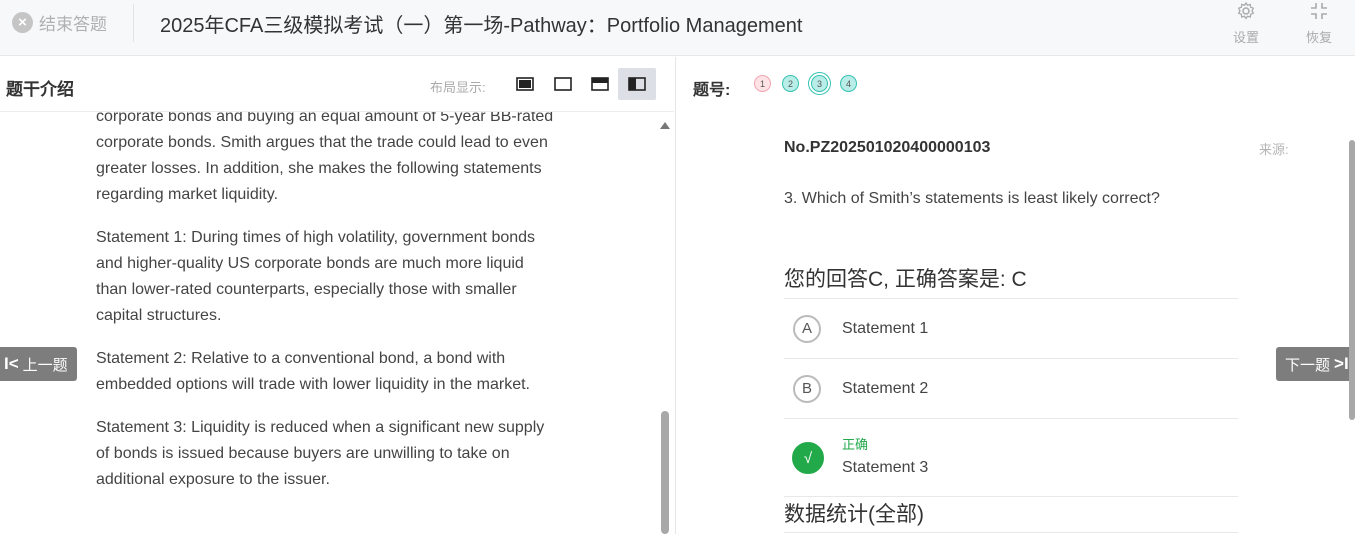 The image size is (1355, 534). Describe the element at coordinates (712, 90) in the screenshot. I see `question-number-label: 题号:` at that location.